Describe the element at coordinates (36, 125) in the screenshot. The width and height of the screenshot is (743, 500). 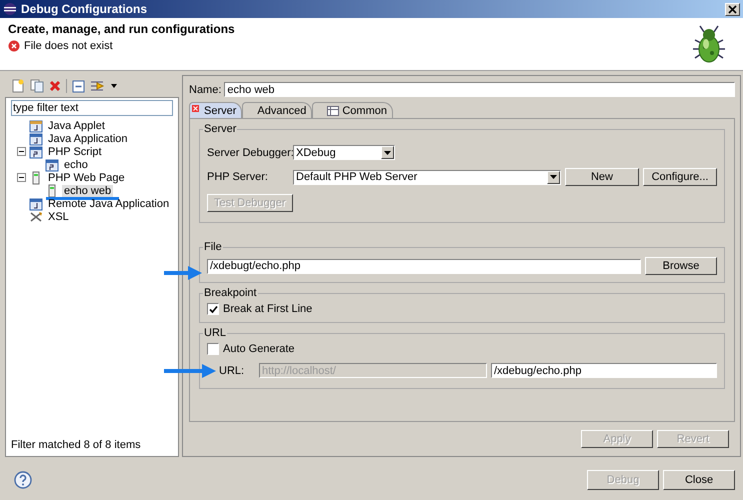
I see `applet-icon` at that location.